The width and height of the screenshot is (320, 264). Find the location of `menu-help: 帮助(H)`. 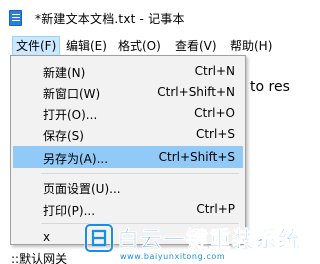

menu-help: 帮助(H) is located at coordinates (251, 46).